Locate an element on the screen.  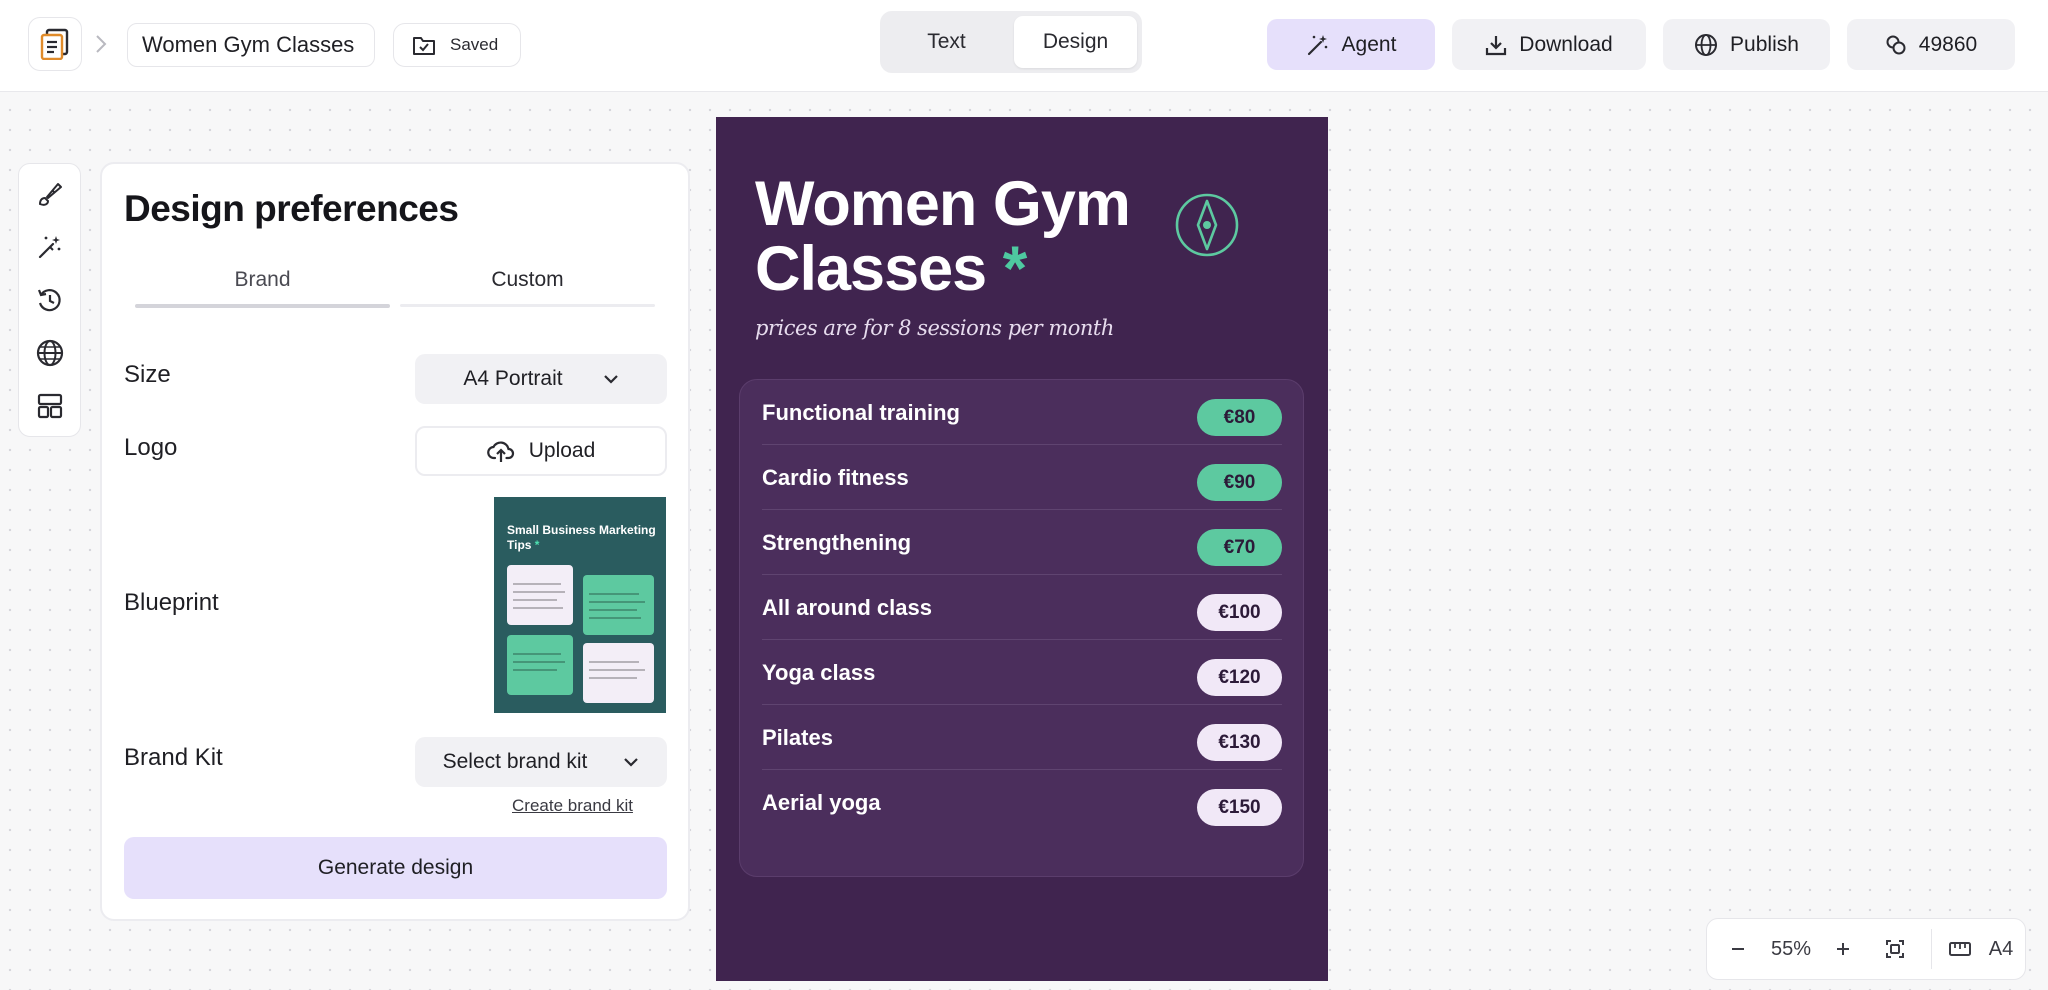
tab-brand: Brand is located at coordinates (262, 280).